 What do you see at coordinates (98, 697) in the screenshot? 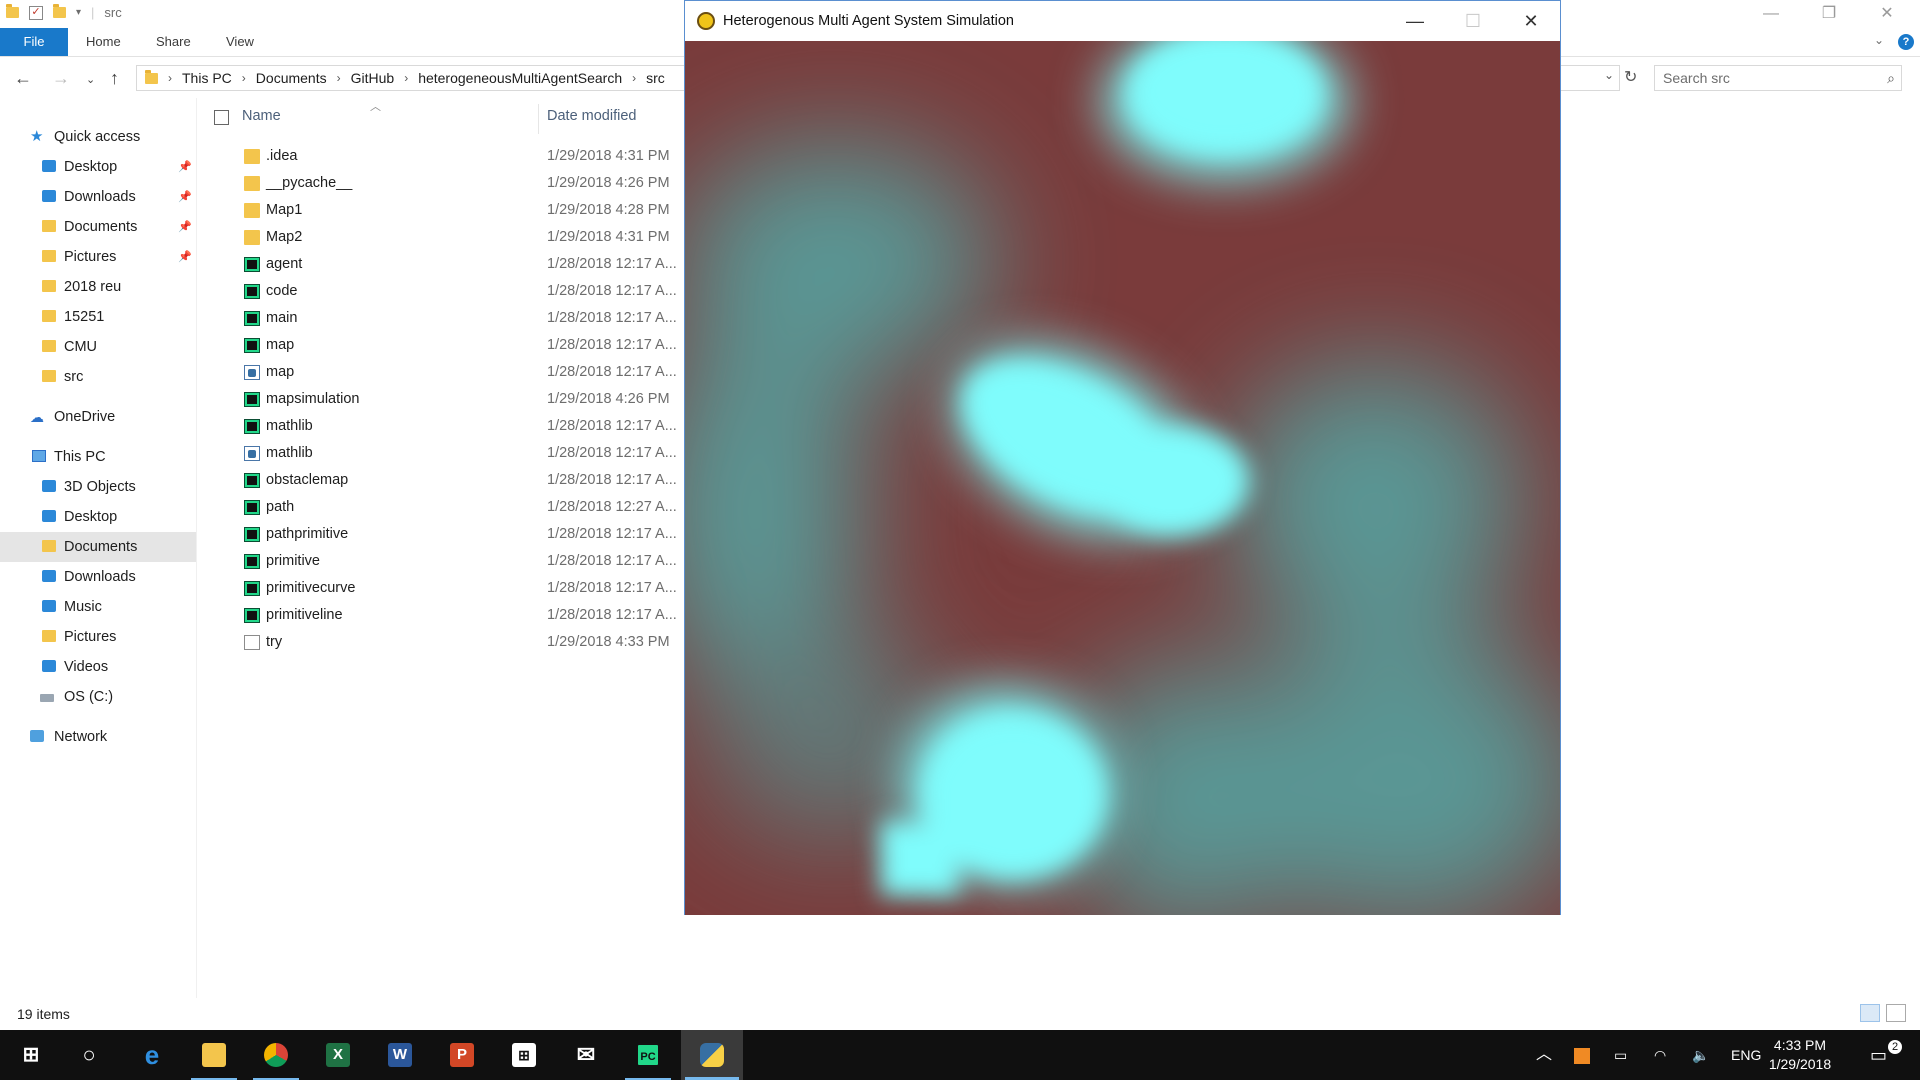
I see `nav-item-os-c: OS (C:)` at bounding box center [98, 697].